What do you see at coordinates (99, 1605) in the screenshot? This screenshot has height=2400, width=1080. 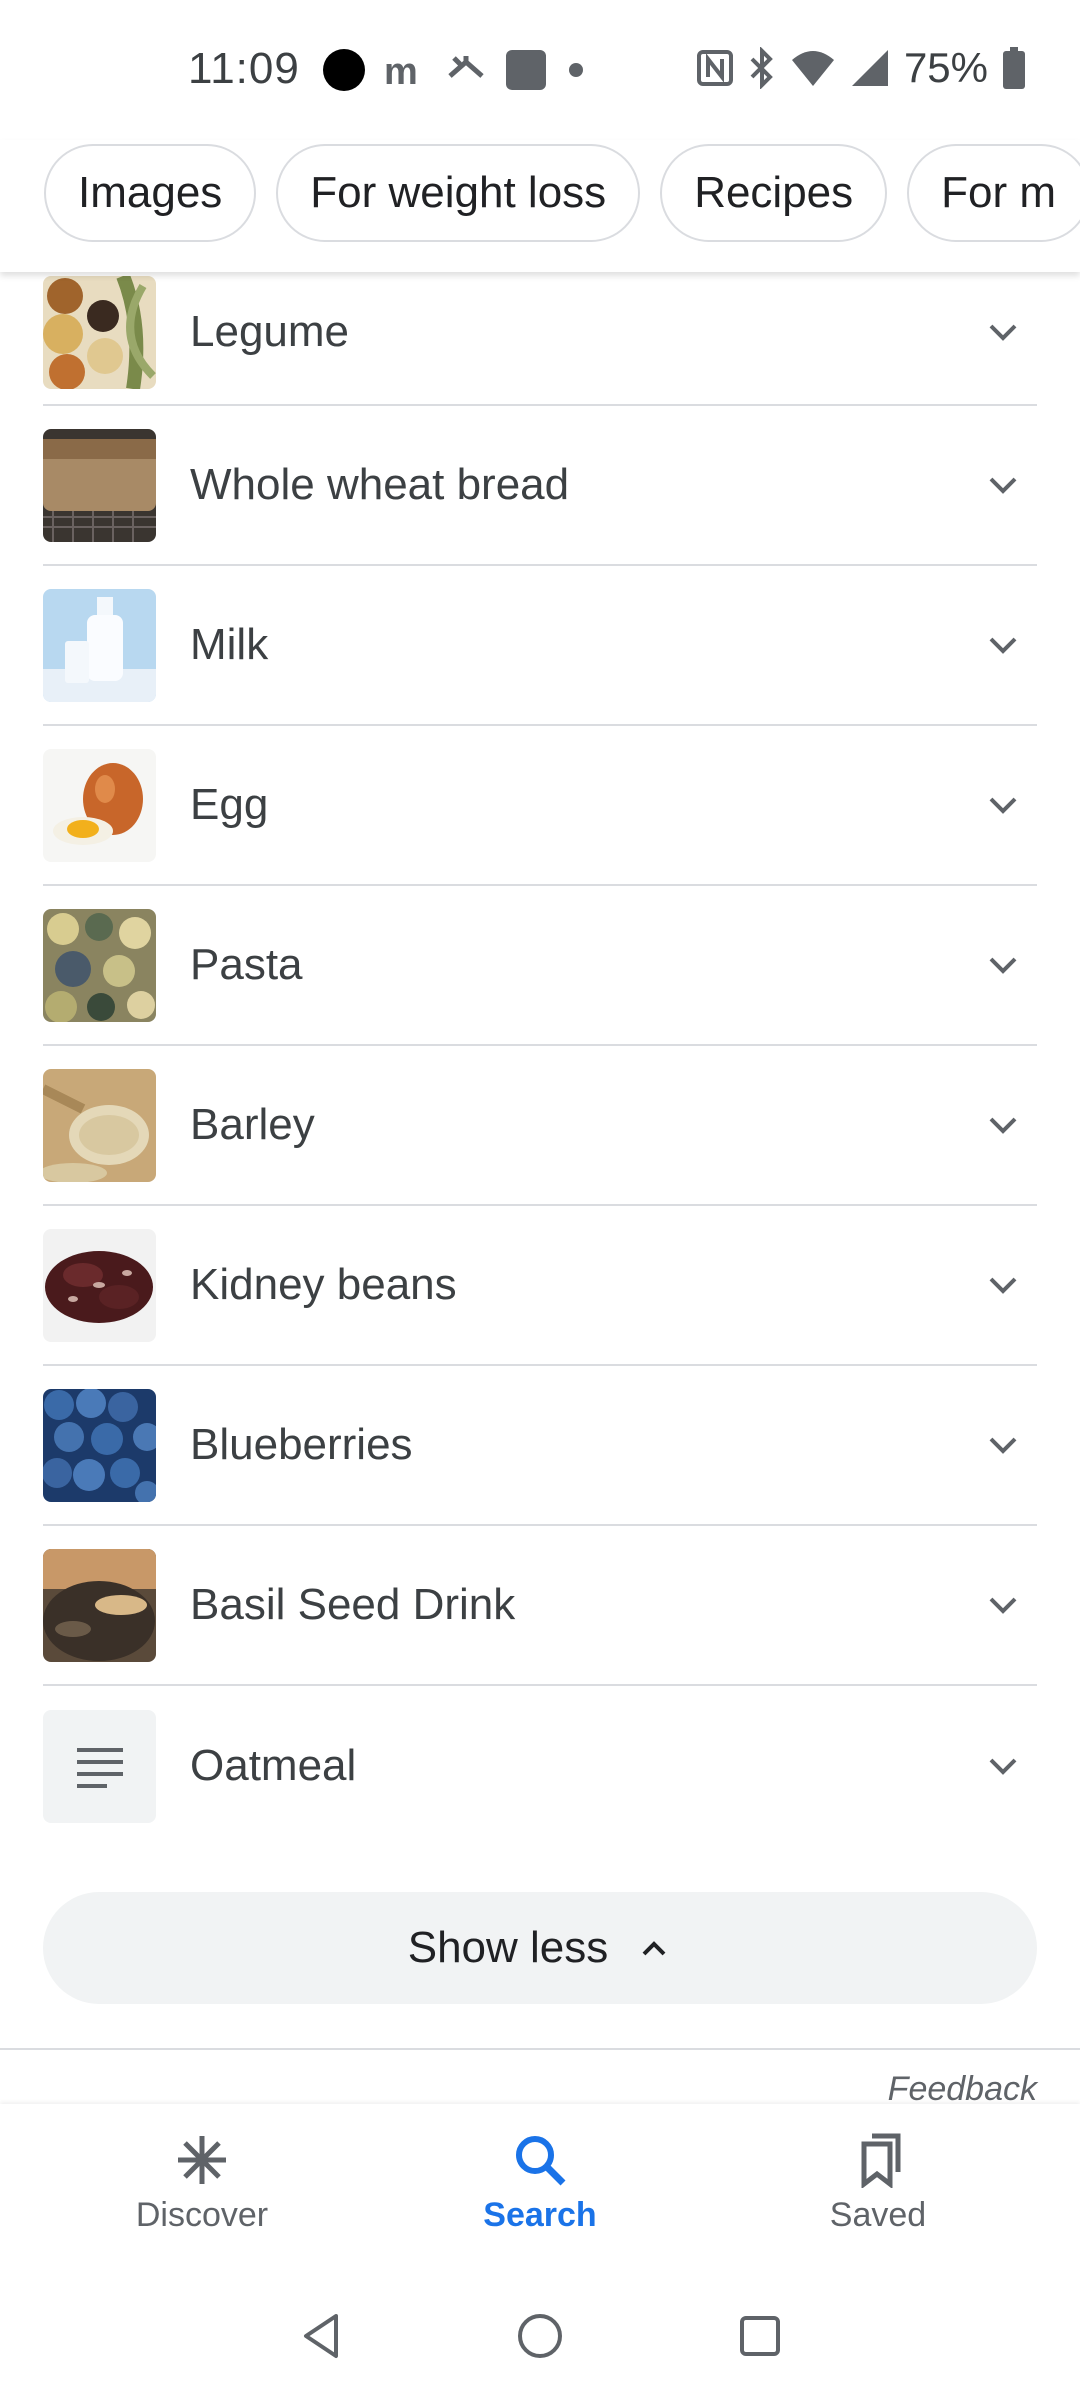 I see `basil-seed-thumbnail` at bounding box center [99, 1605].